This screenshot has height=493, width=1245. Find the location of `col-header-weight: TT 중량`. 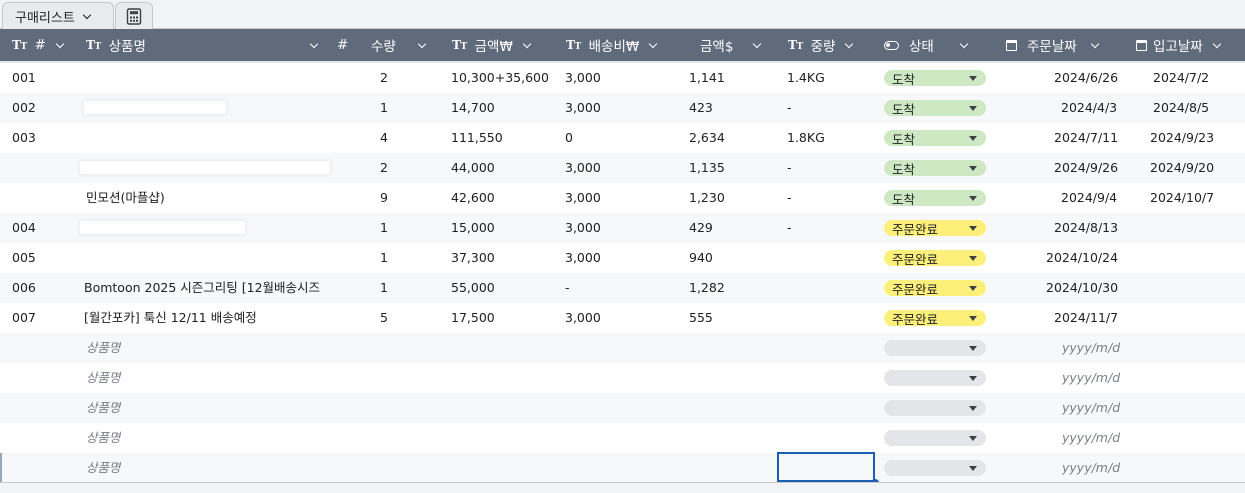

col-header-weight: TT 중량 is located at coordinates (821, 45).